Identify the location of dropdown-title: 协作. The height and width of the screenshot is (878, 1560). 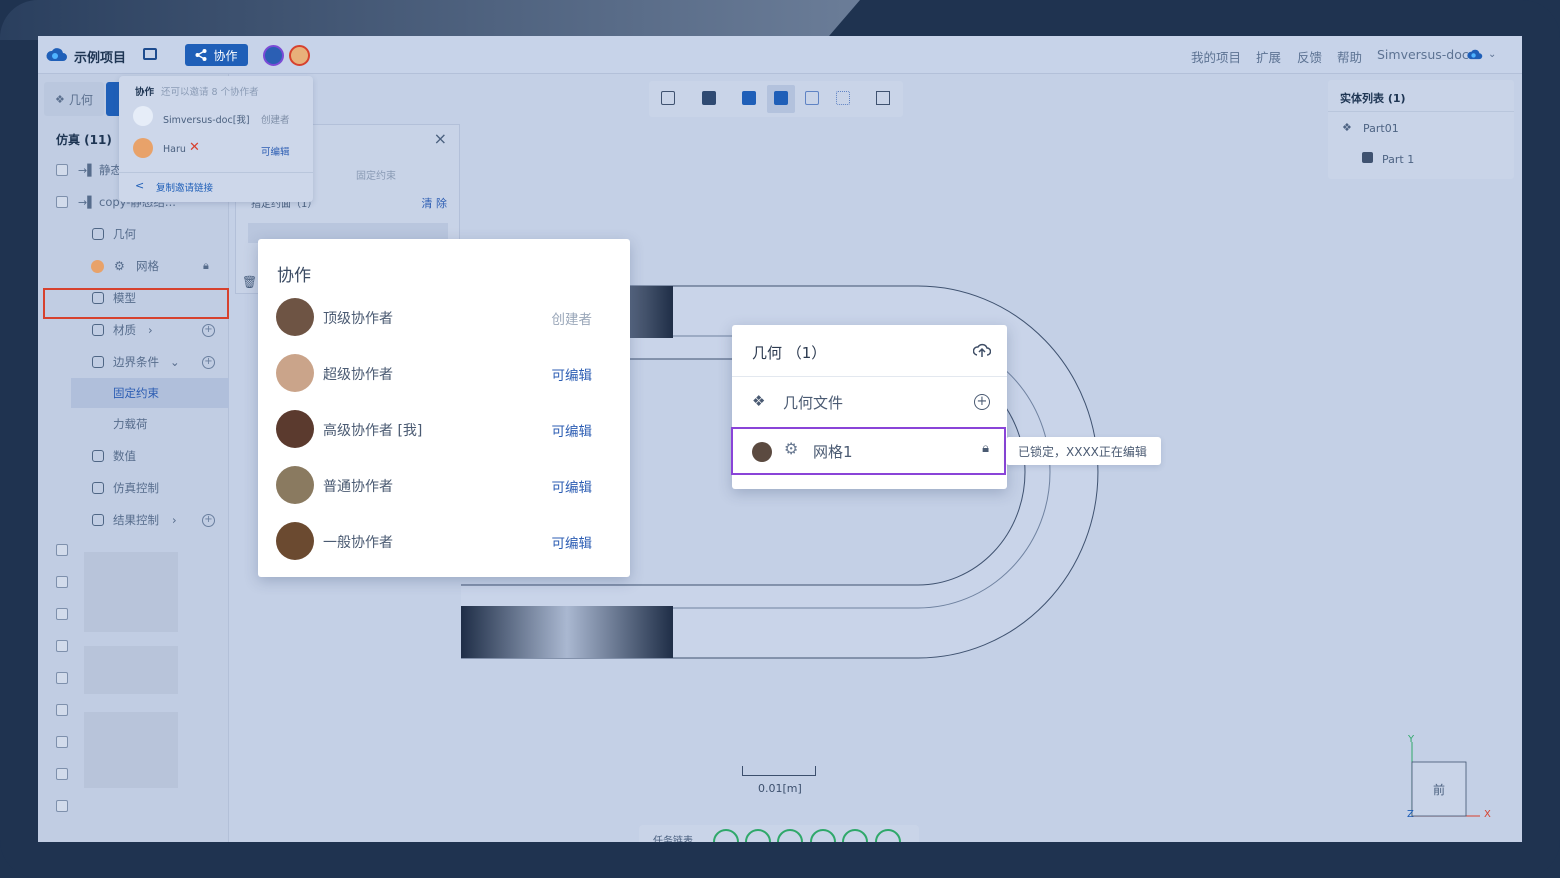
(145, 92).